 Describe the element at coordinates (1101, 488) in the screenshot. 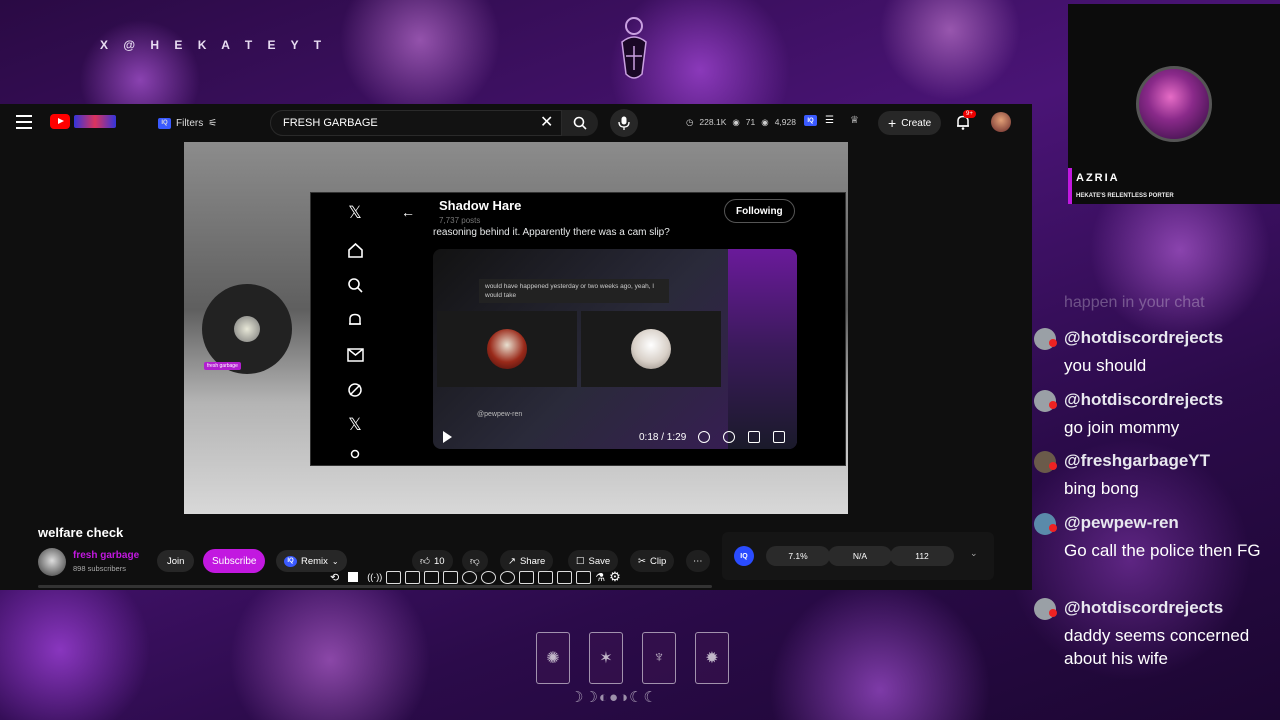

I see `chat-text: bing bong` at that location.